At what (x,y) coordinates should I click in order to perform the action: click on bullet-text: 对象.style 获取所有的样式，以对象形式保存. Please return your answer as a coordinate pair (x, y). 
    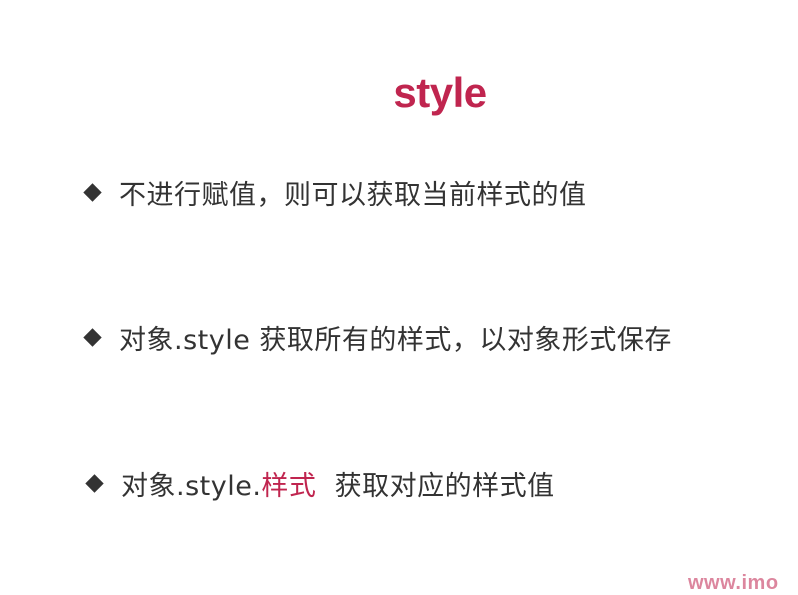
    Looking at the image, I should click on (395, 340).